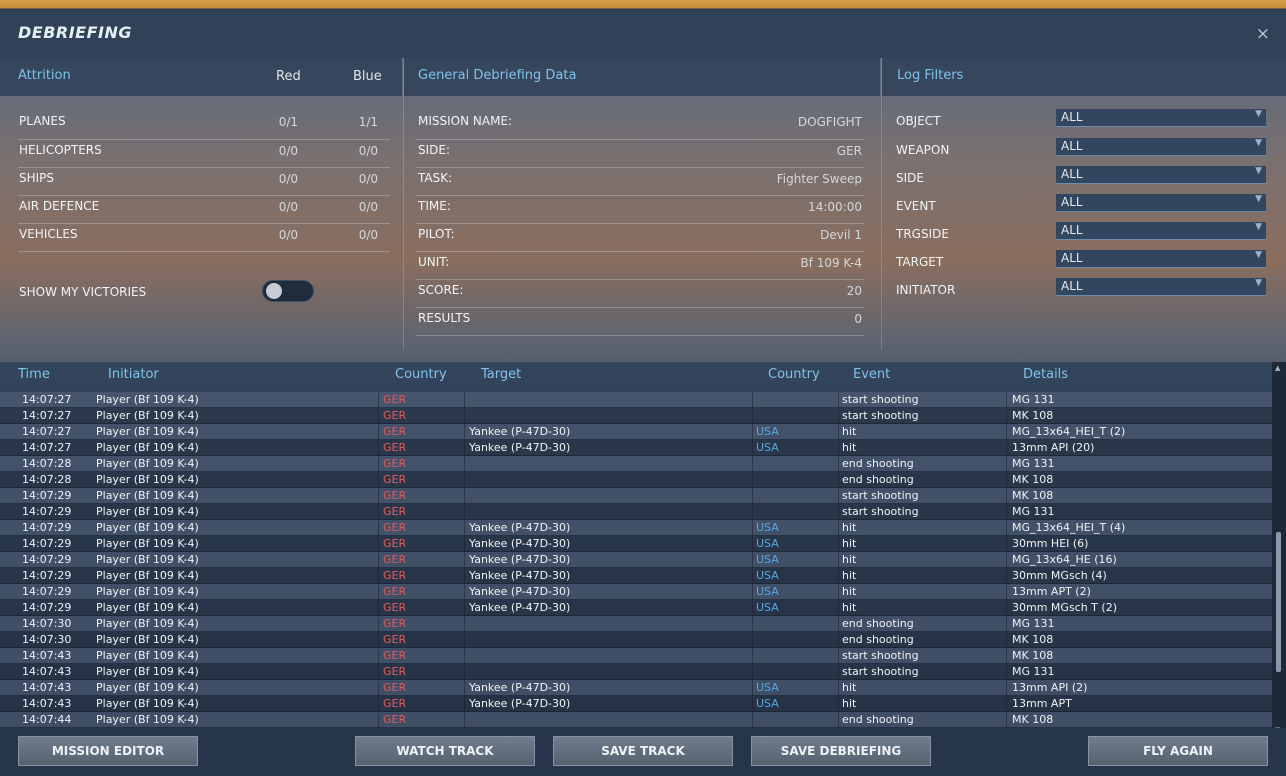 The height and width of the screenshot is (776, 1286). Describe the element at coordinates (47, 639) in the screenshot. I see `log-time: 14:07:30` at that location.